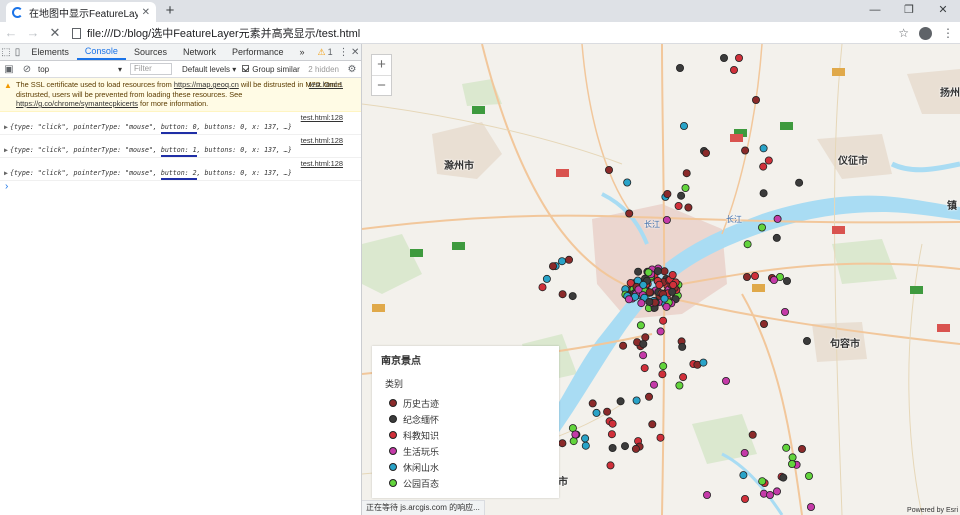 The height and width of the screenshot is (515, 960). I want to click on warning-counter: ⚠ 1, so click(325, 52).